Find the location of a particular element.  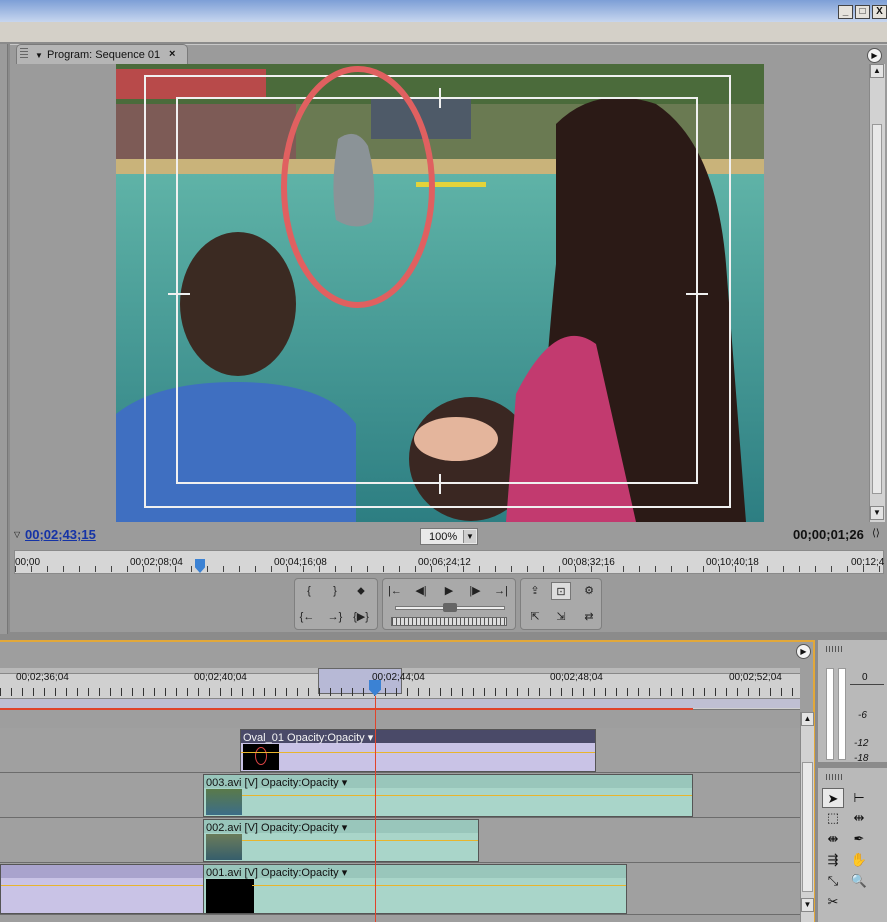

close-window-button: X is located at coordinates (879, 12).